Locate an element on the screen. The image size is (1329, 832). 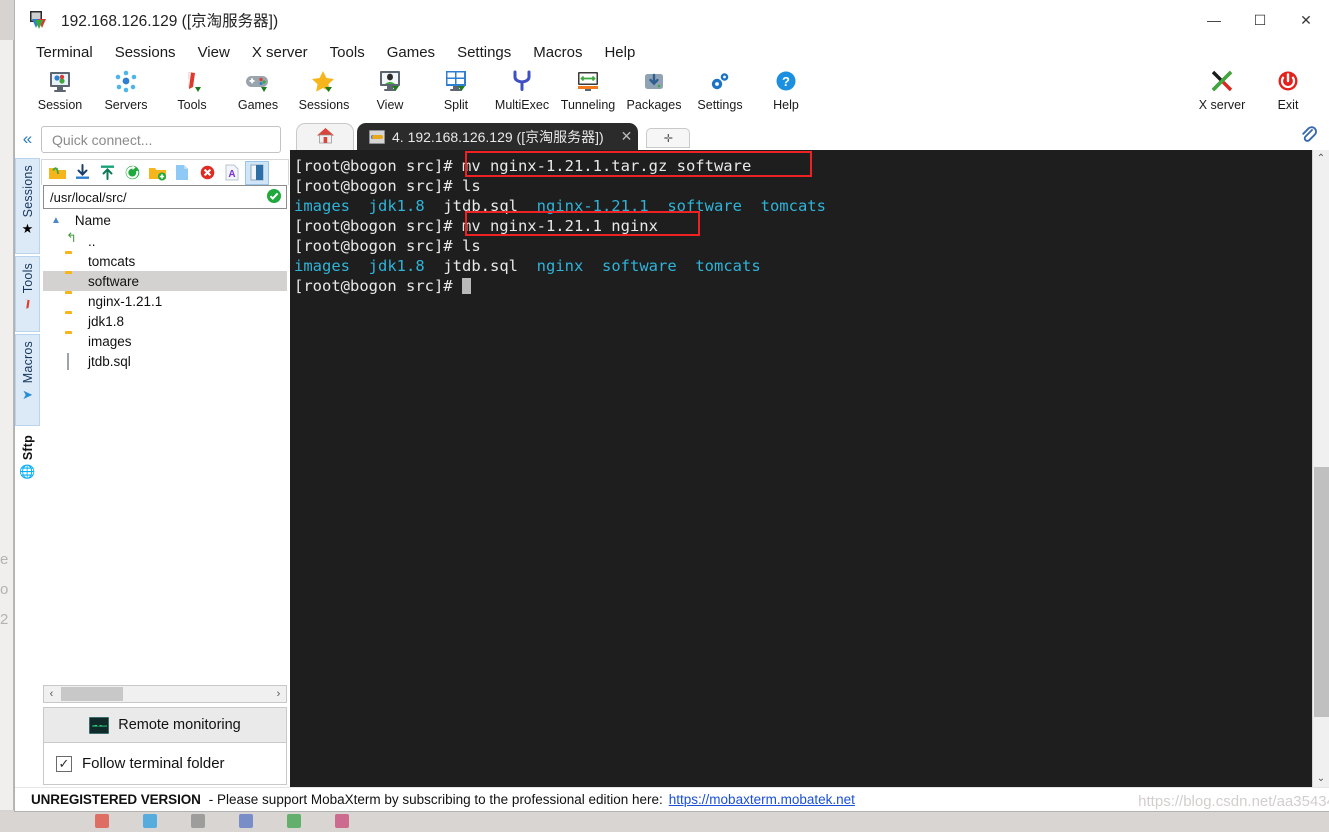
maximize-button: ☐ is located at coordinates (1260, 20).